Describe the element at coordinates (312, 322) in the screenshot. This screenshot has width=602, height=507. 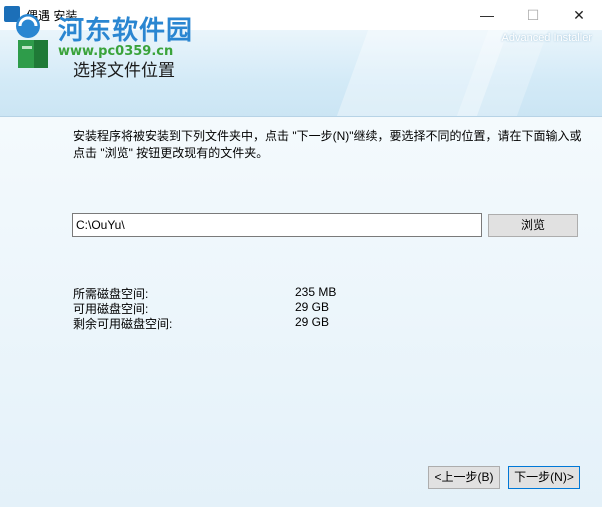
I see `remaining-space-value: 29 GB` at that location.